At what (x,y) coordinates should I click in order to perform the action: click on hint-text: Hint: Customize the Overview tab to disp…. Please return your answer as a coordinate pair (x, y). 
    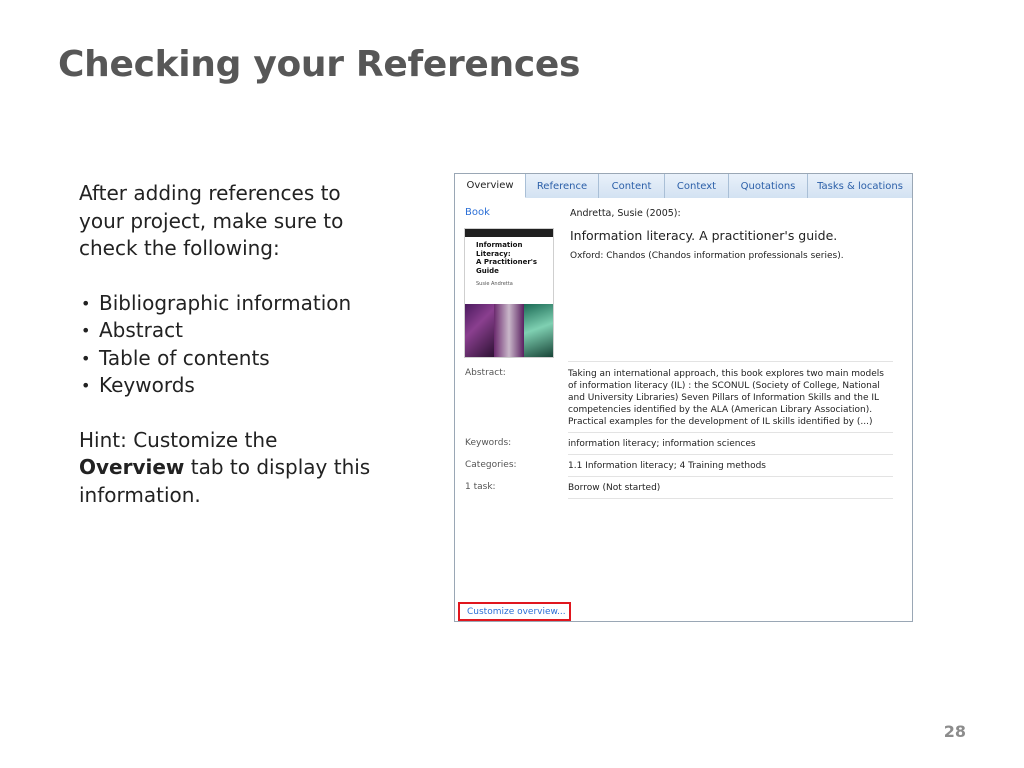
    Looking at the image, I should click on (229, 468).